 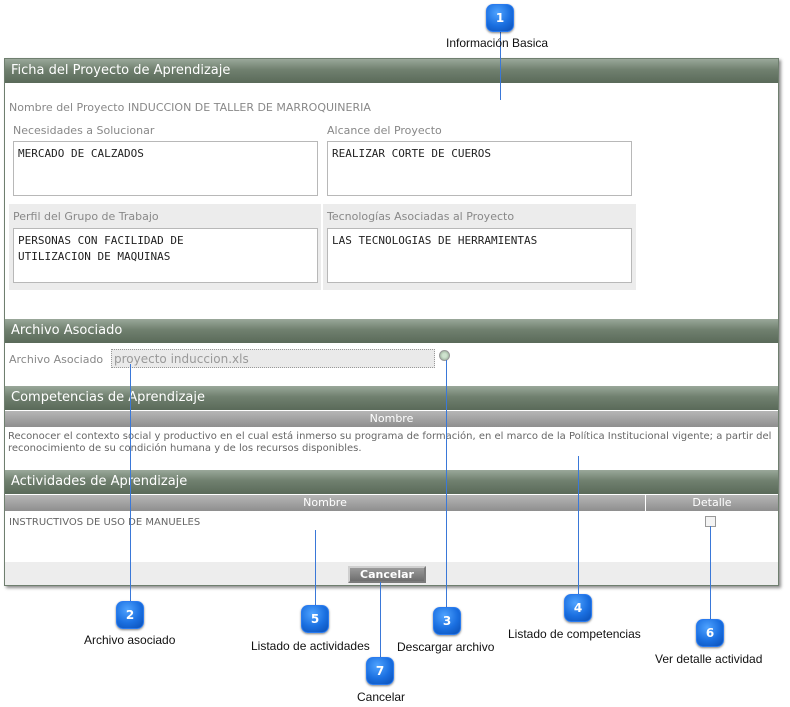 What do you see at coordinates (325, 503) in the screenshot?
I see `actividades-col-nombre: Nombre` at bounding box center [325, 503].